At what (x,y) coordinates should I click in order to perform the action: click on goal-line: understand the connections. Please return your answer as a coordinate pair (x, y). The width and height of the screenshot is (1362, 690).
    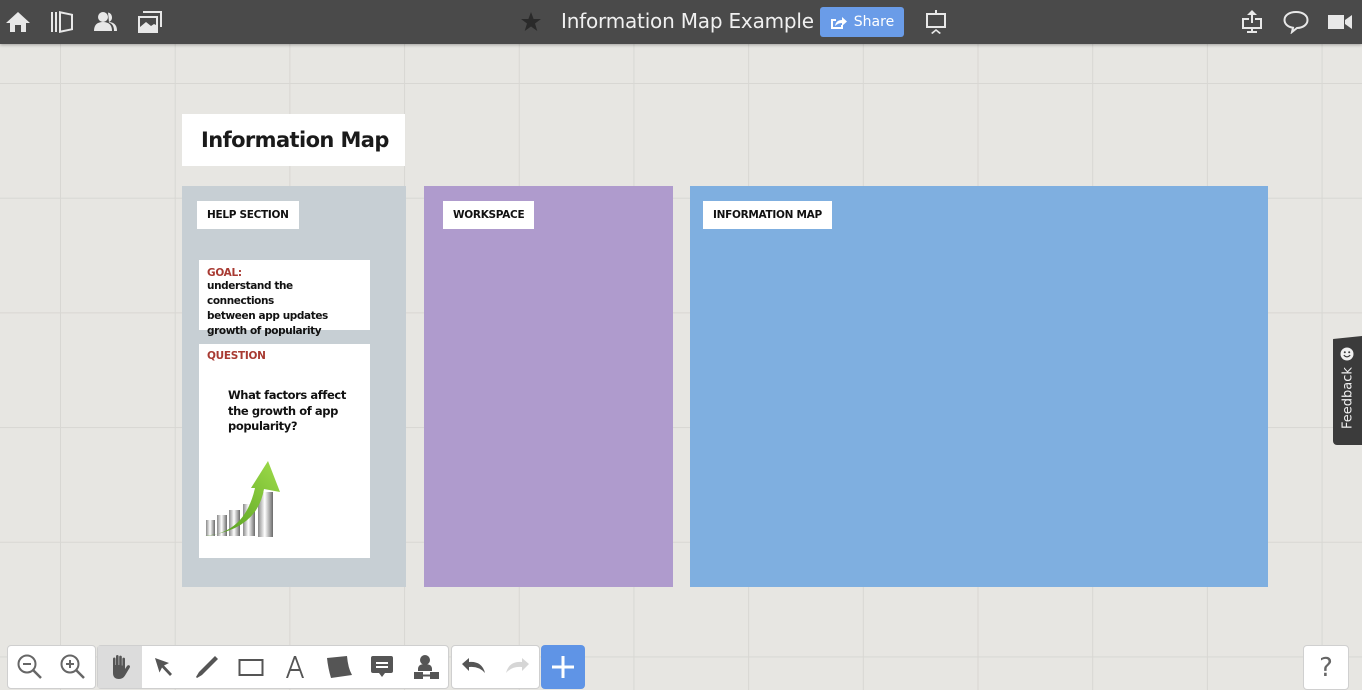
    Looking at the image, I should click on (250, 293).